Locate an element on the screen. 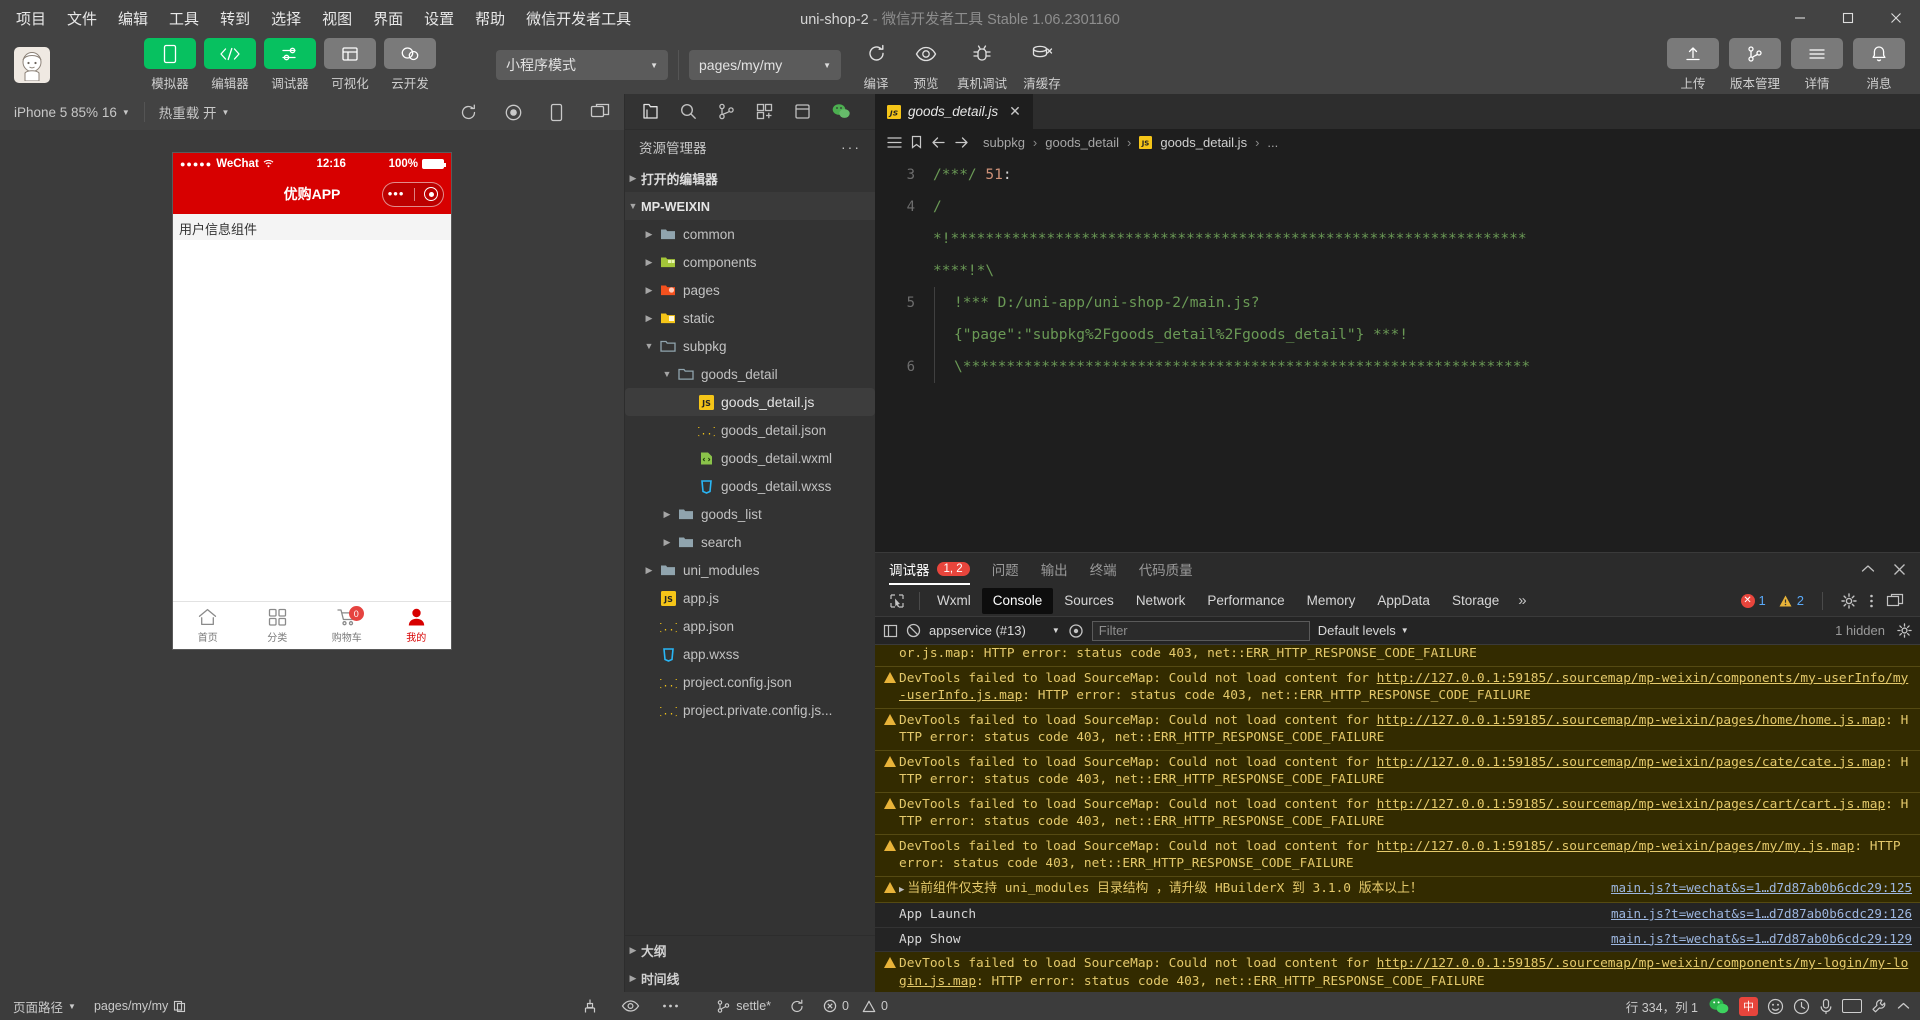 This screenshot has width=1920, height=1020. clock-icon is located at coordinates (1801, 1006).